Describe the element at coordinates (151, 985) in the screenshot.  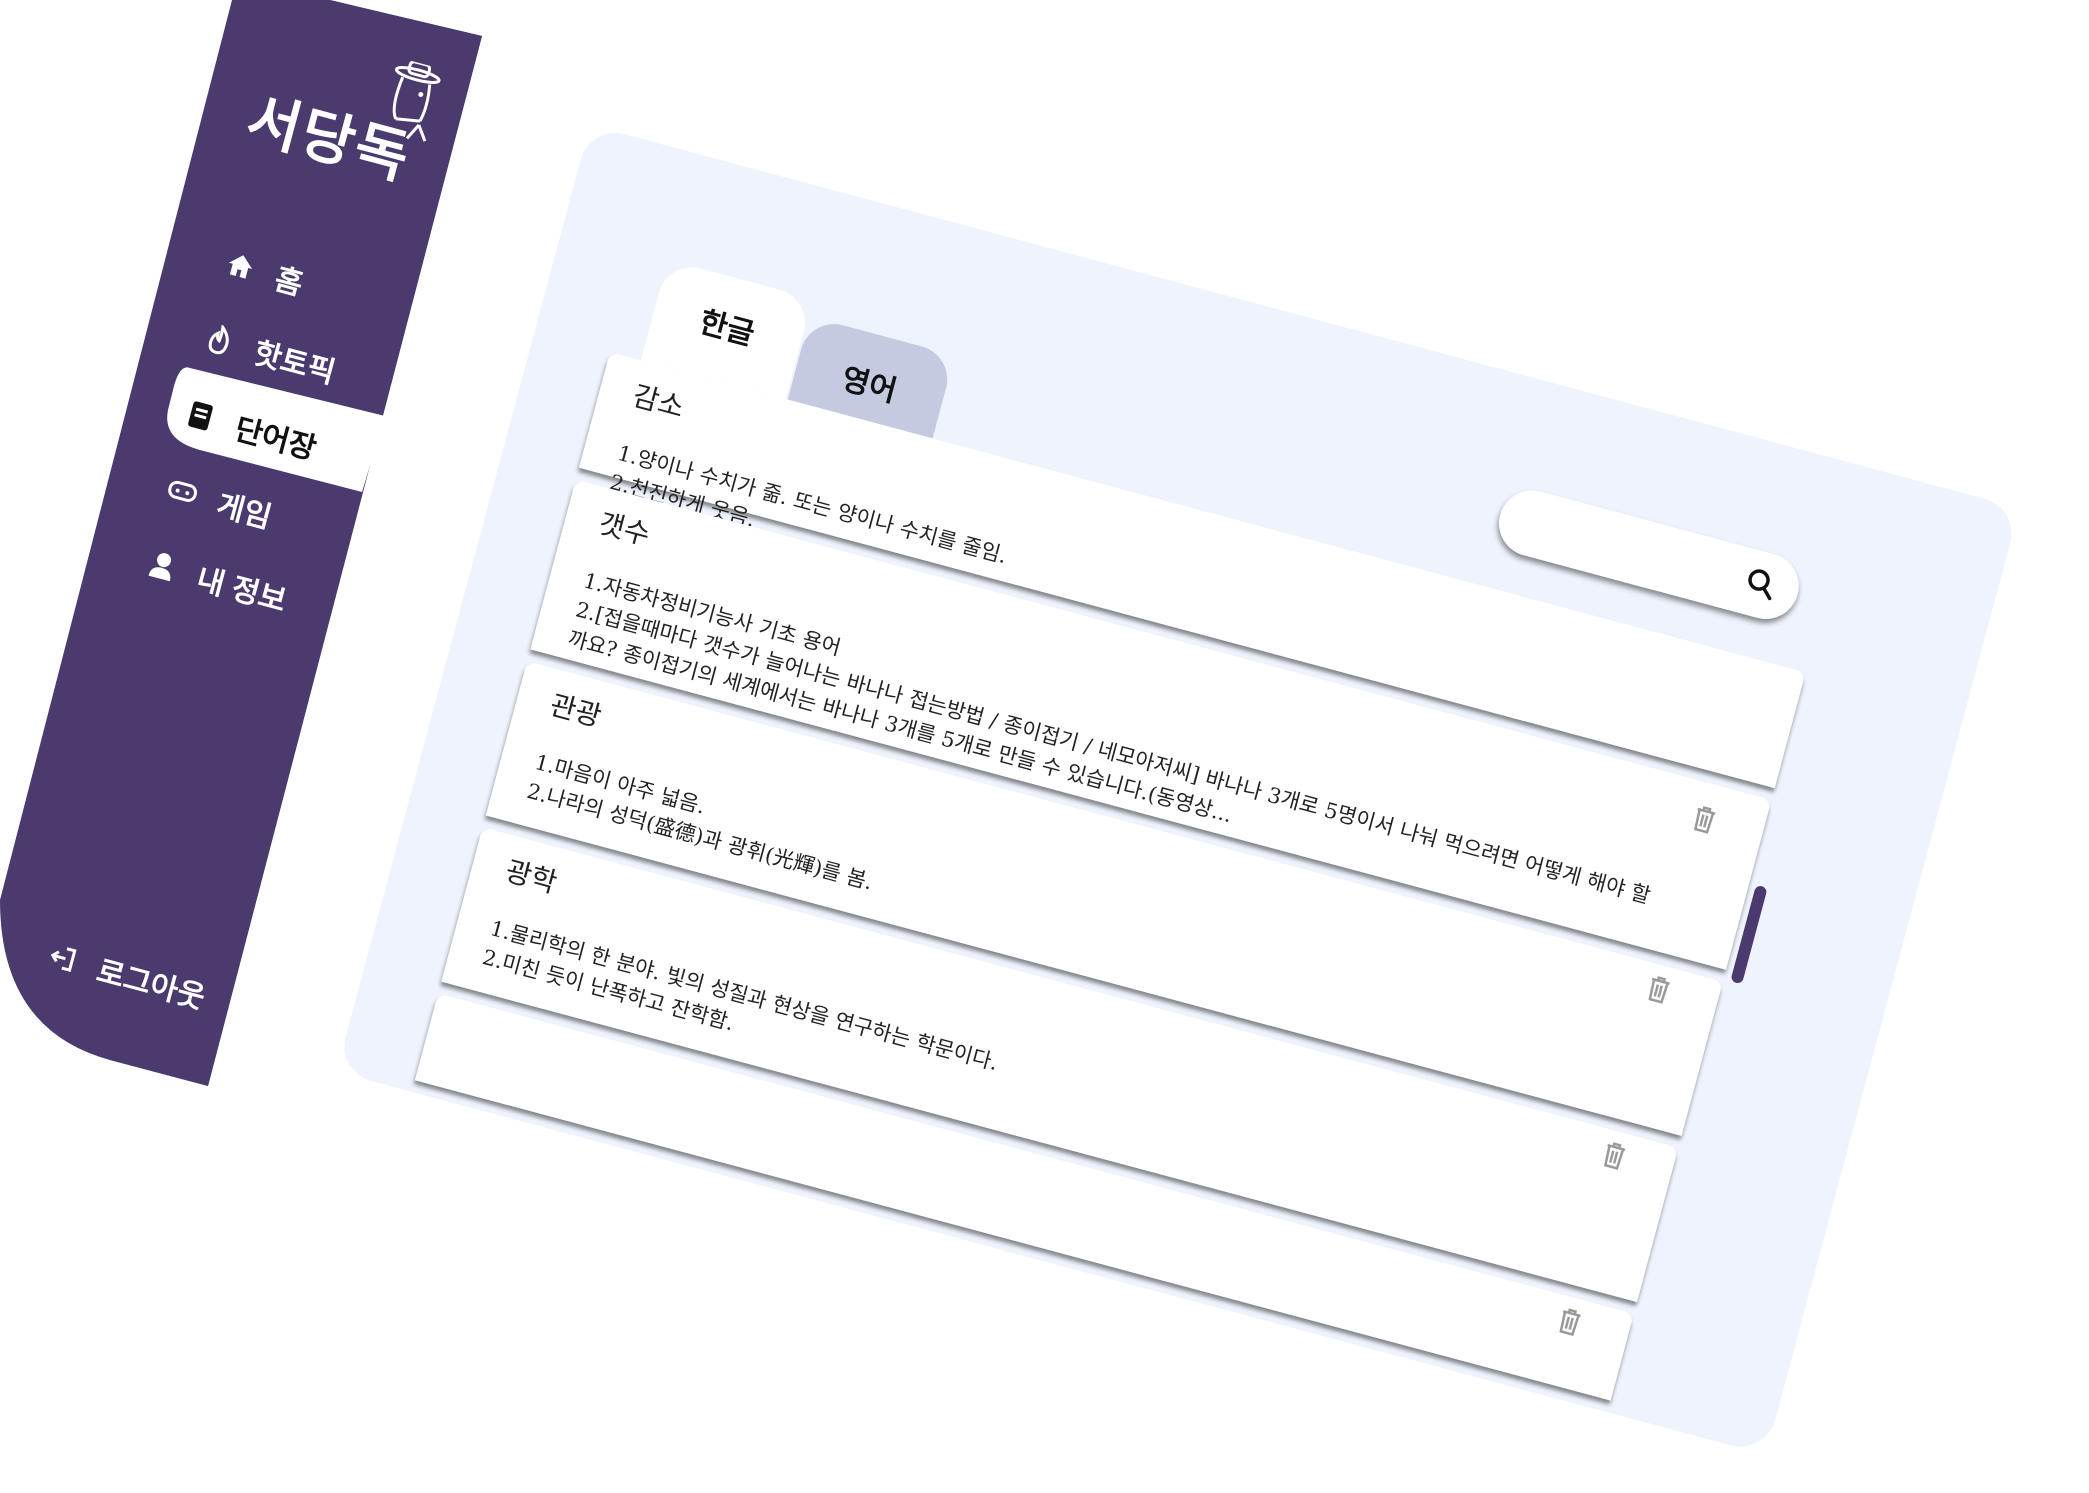
I see `logout-label: 로그아웃` at that location.